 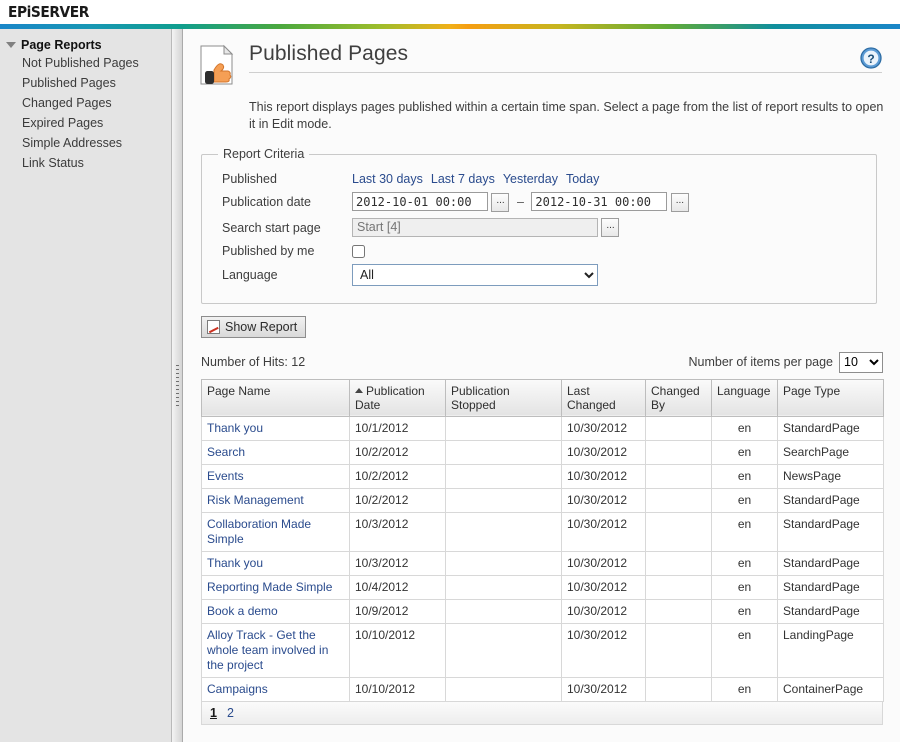 What do you see at coordinates (387, 179) in the screenshot?
I see `quick-range-last-30-days: Last 30 days` at bounding box center [387, 179].